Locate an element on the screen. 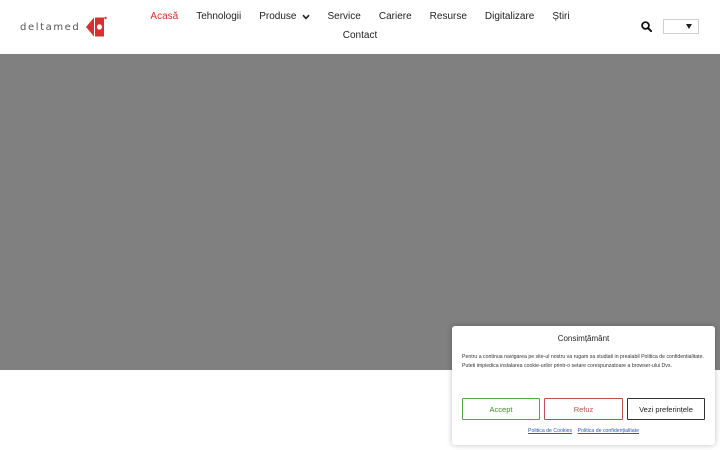 The image size is (720, 450). language-select is located at coordinates (681, 26).